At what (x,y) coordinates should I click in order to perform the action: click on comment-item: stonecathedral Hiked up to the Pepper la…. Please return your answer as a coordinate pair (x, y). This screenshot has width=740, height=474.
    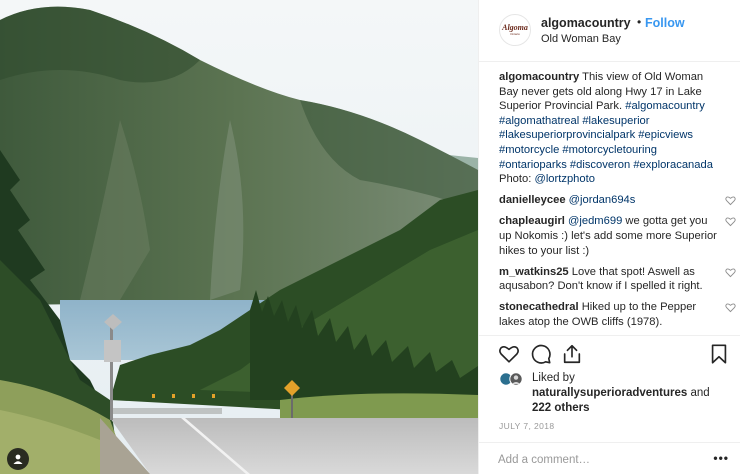
    Looking at the image, I should click on (617, 314).